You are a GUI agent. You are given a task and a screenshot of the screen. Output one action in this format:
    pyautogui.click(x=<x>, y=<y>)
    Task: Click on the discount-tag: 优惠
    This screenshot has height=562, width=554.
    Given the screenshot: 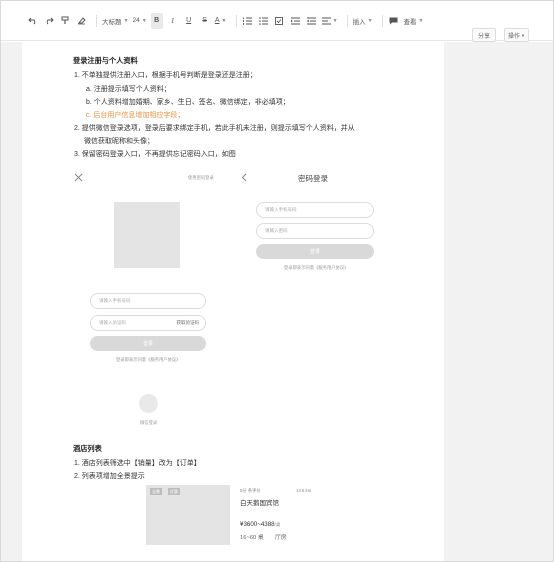 What is the action you would take?
    pyautogui.click(x=174, y=491)
    